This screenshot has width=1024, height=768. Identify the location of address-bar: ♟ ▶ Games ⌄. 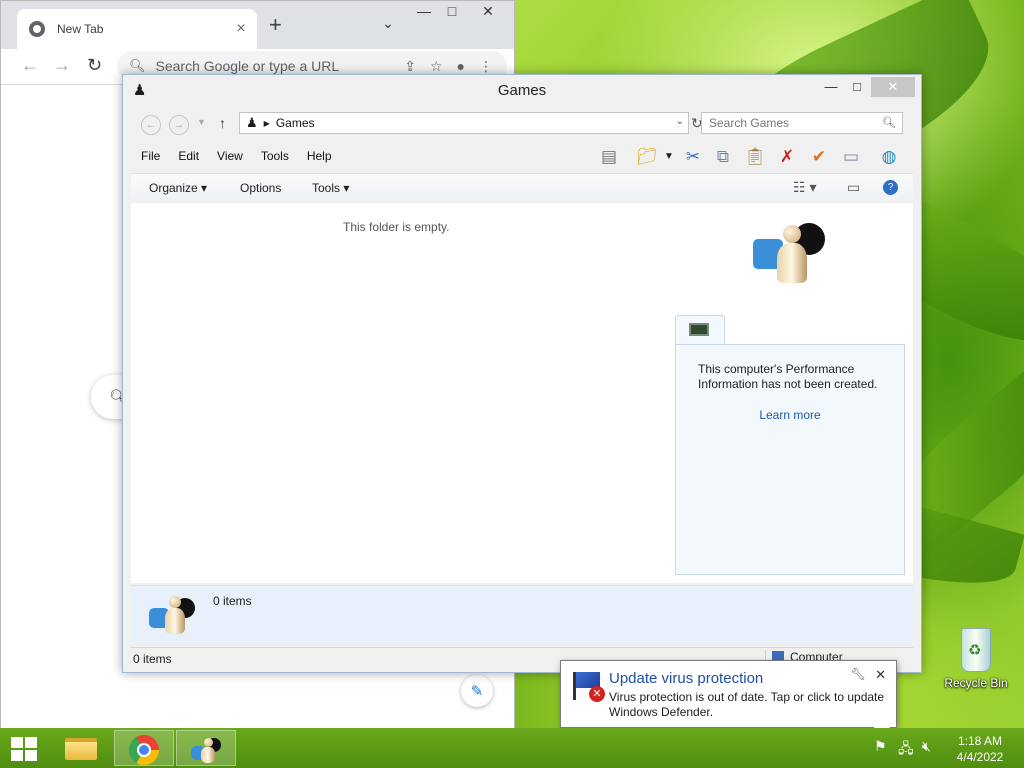
(464, 123).